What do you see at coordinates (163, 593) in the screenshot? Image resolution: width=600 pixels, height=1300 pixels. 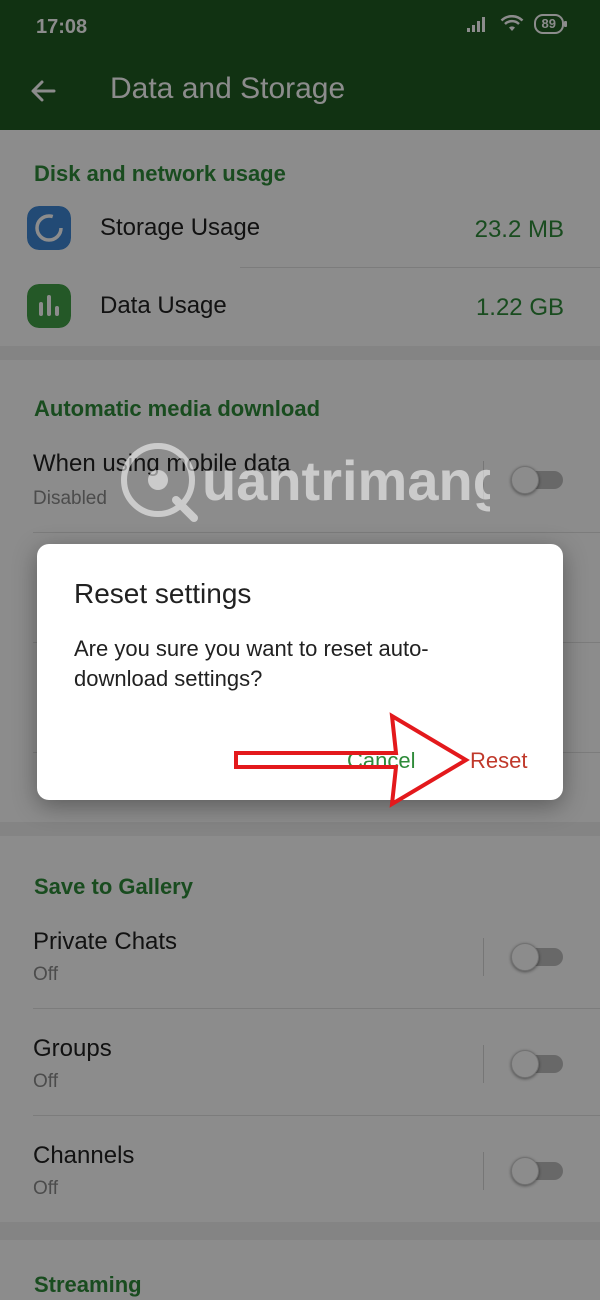 I see `dialog-title: Reset settings` at bounding box center [163, 593].